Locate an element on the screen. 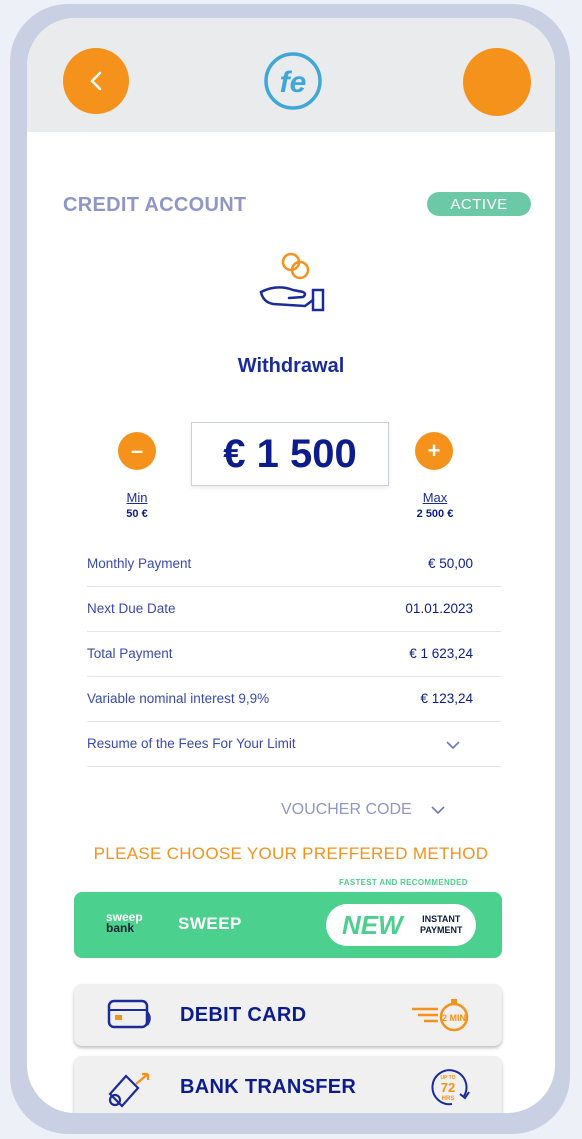 Image resolution: width=582 pixels, height=1139 pixels. back-button is located at coordinates (96, 81).